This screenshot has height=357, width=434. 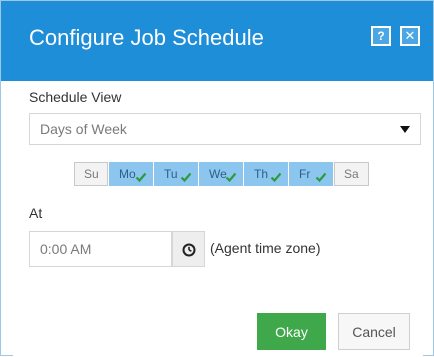 I want to click on time-picker-button, so click(x=188, y=249).